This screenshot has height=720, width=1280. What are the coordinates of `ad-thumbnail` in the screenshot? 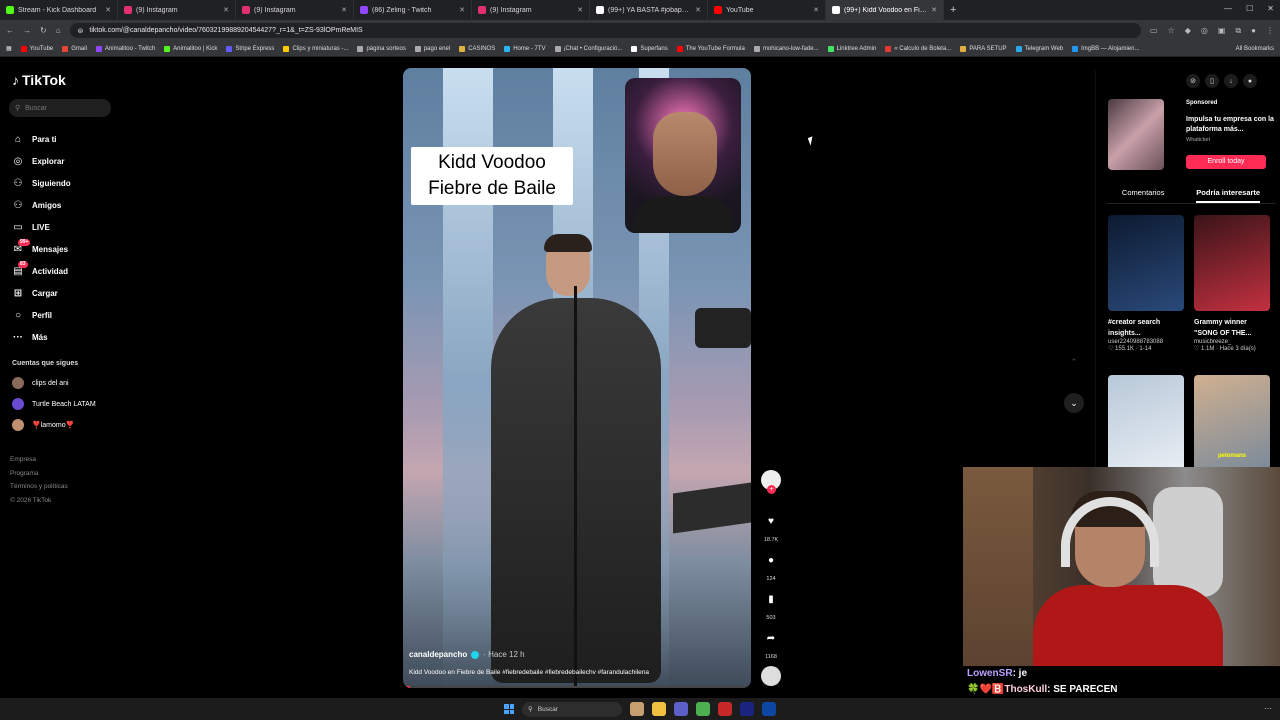 It's located at (1136, 134).